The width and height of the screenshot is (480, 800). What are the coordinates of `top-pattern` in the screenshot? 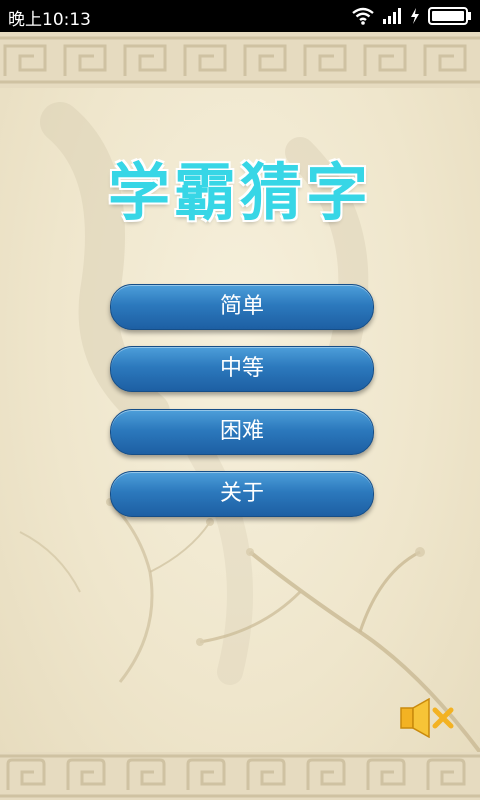 It's located at (240, 60).